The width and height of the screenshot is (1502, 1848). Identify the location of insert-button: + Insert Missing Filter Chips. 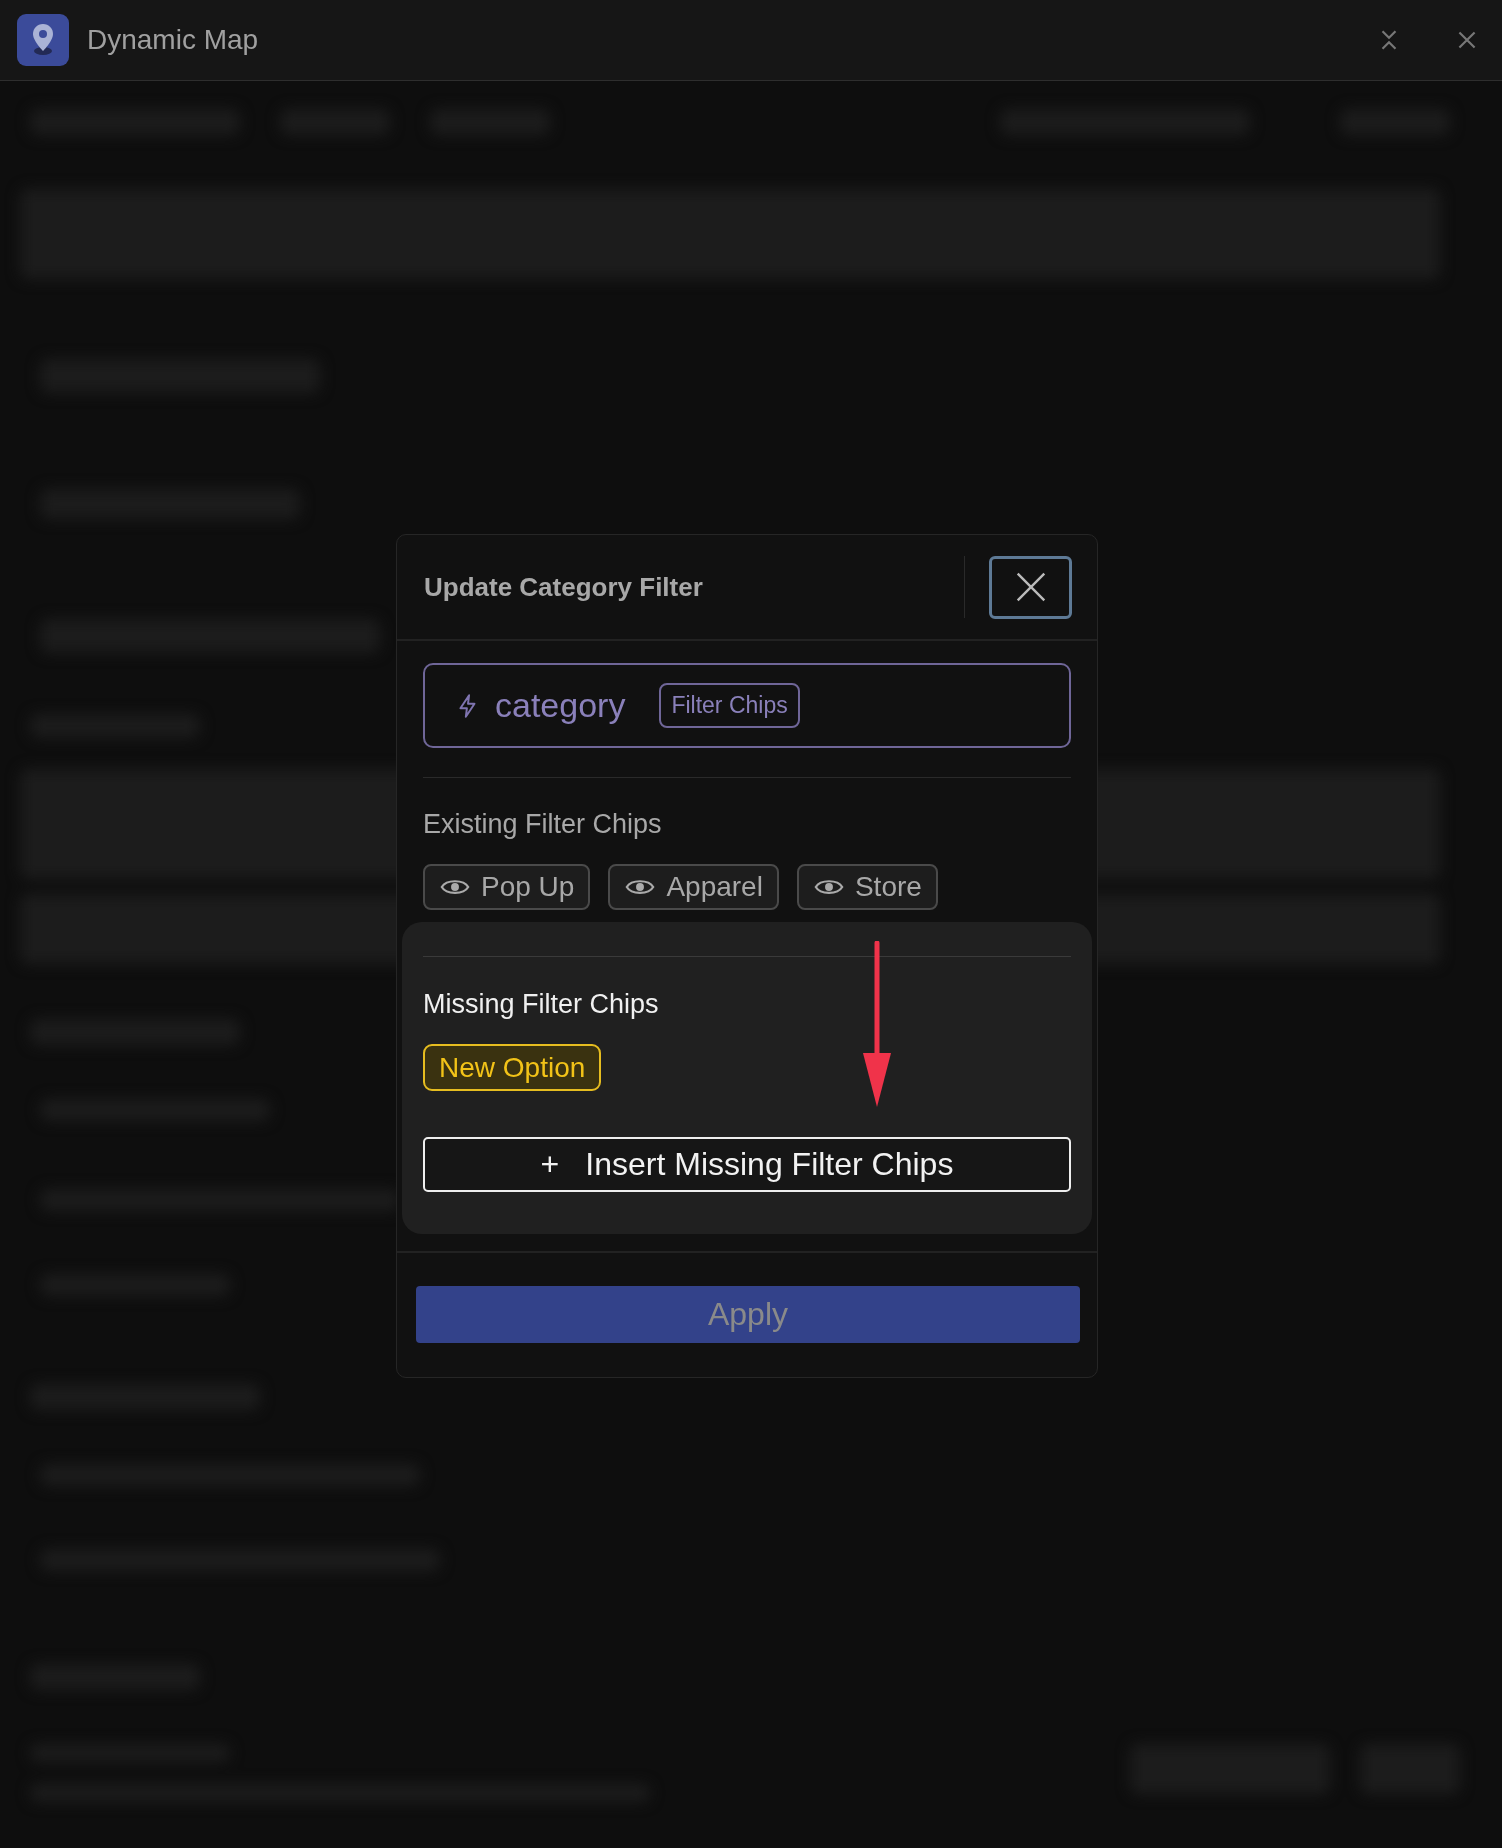
(747, 1164).